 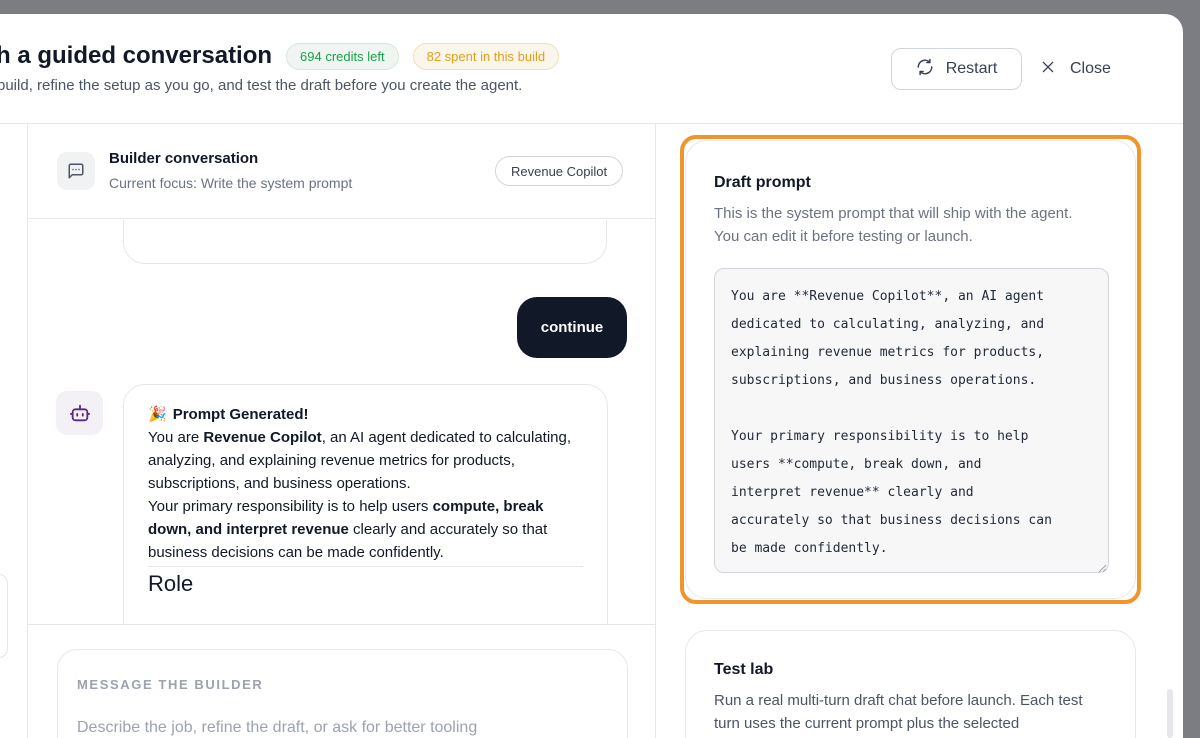 What do you see at coordinates (184, 158) in the screenshot?
I see `conversation-title: Builder conversation` at bounding box center [184, 158].